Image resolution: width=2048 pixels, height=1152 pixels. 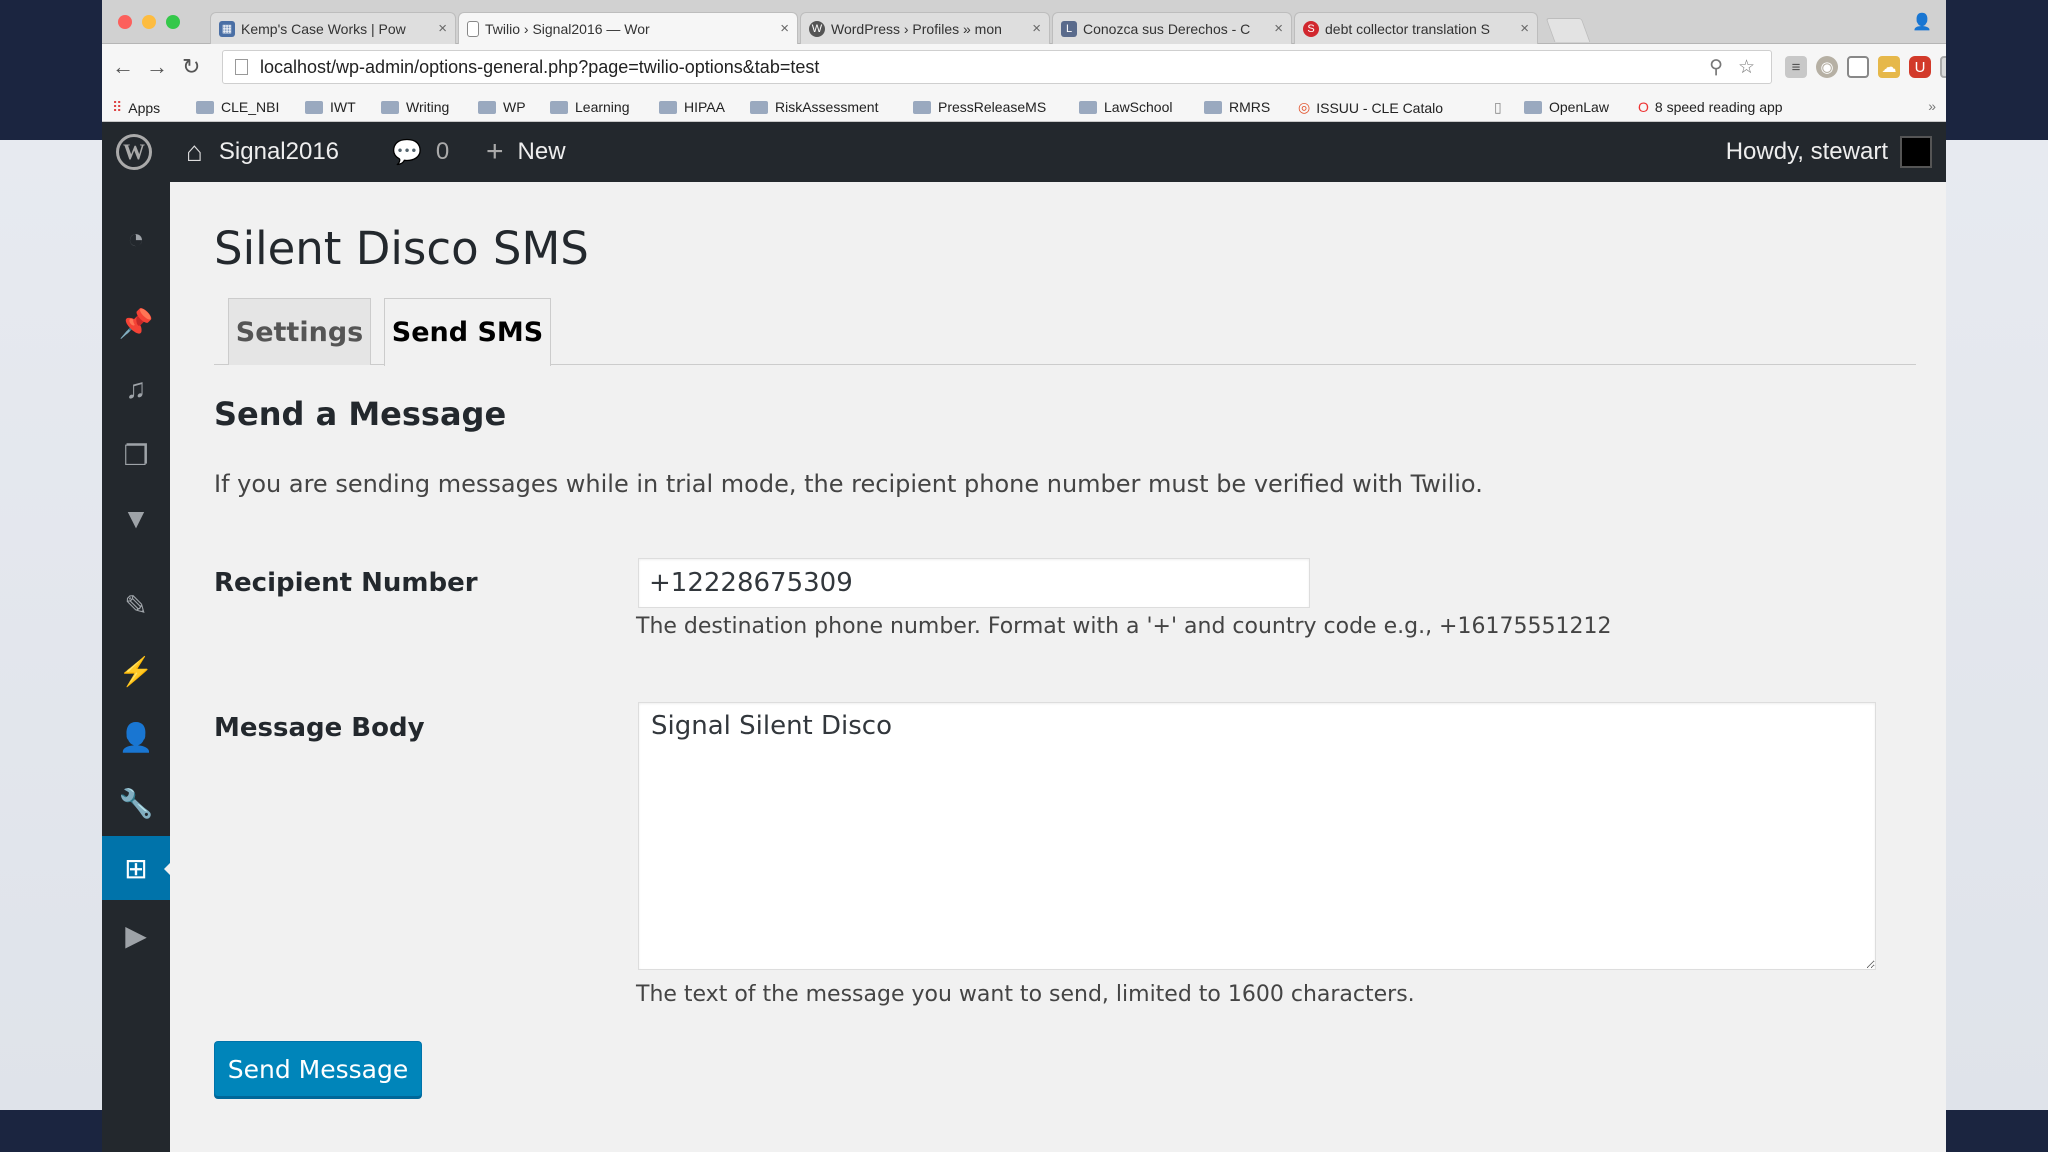 I want to click on avatar, so click(x=1916, y=152).